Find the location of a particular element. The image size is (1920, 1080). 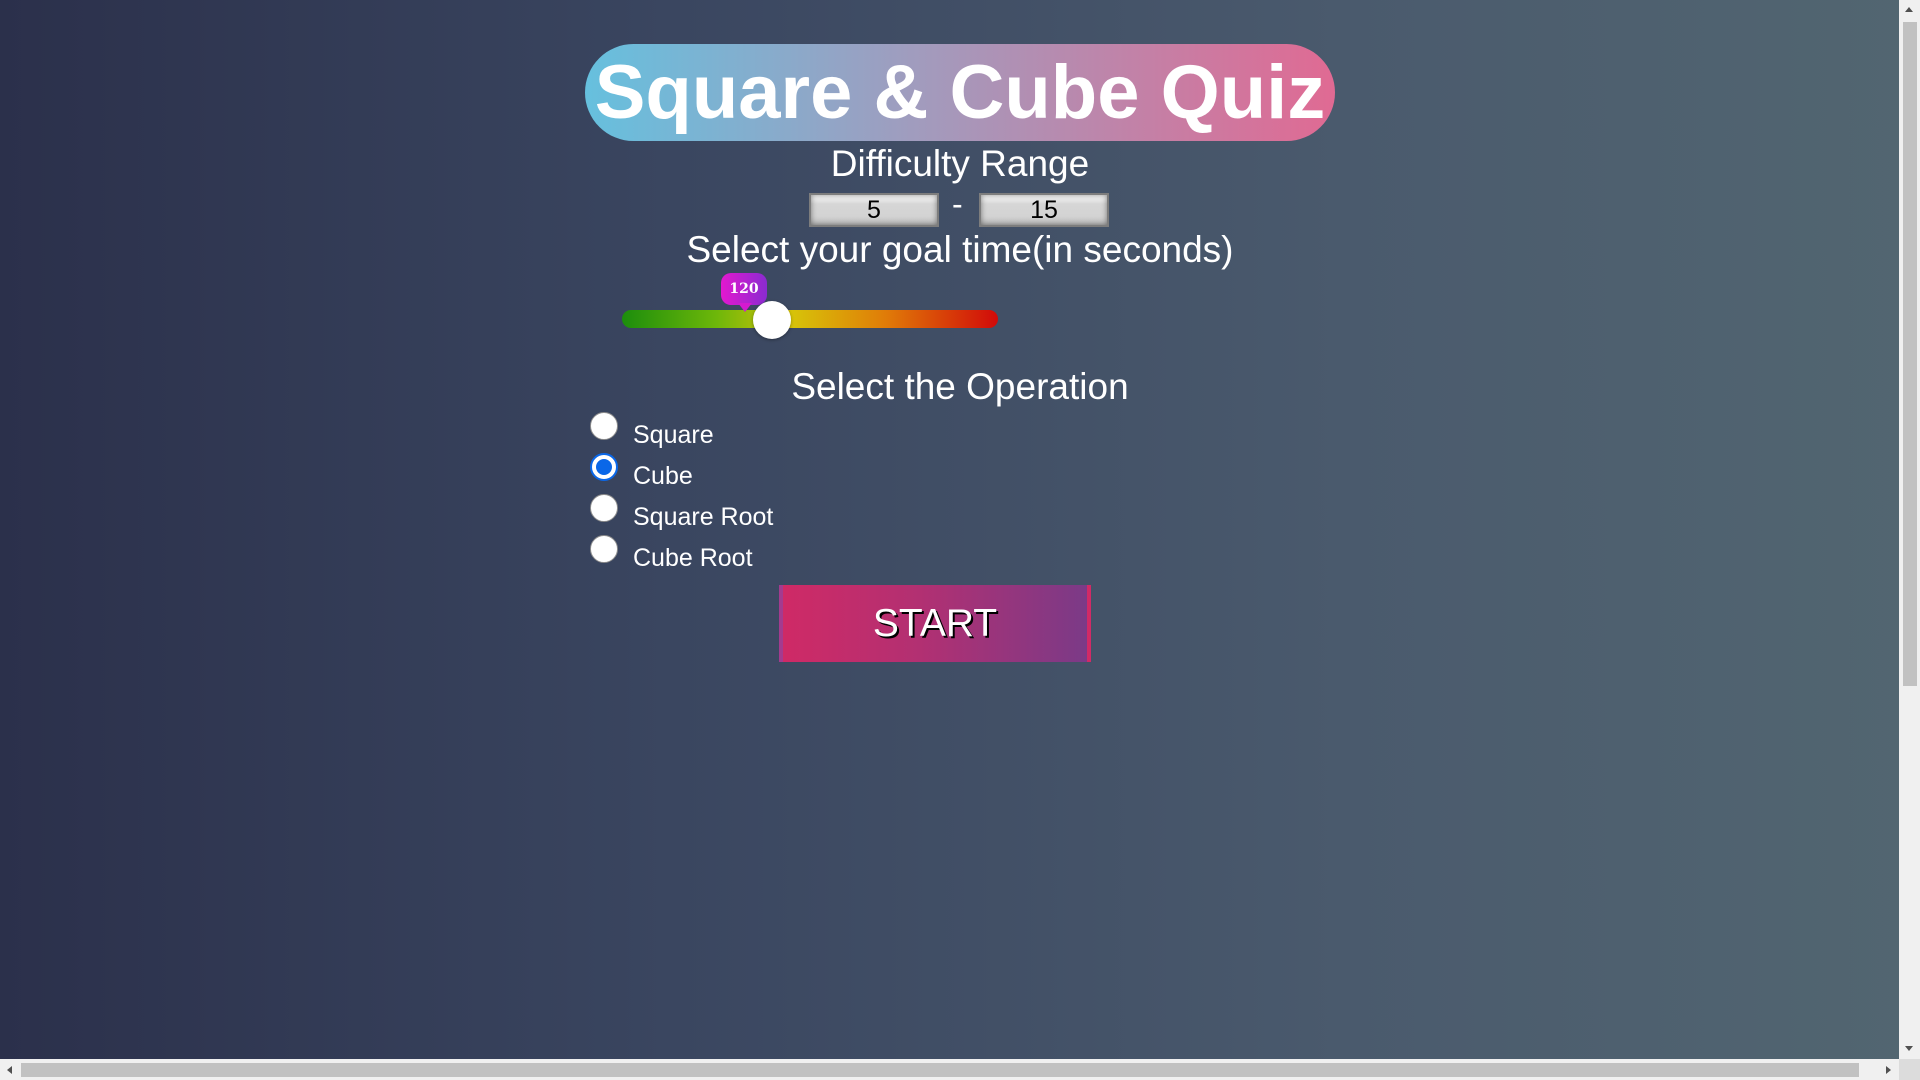

operation-option-cube: Cube is located at coordinates (681, 473).